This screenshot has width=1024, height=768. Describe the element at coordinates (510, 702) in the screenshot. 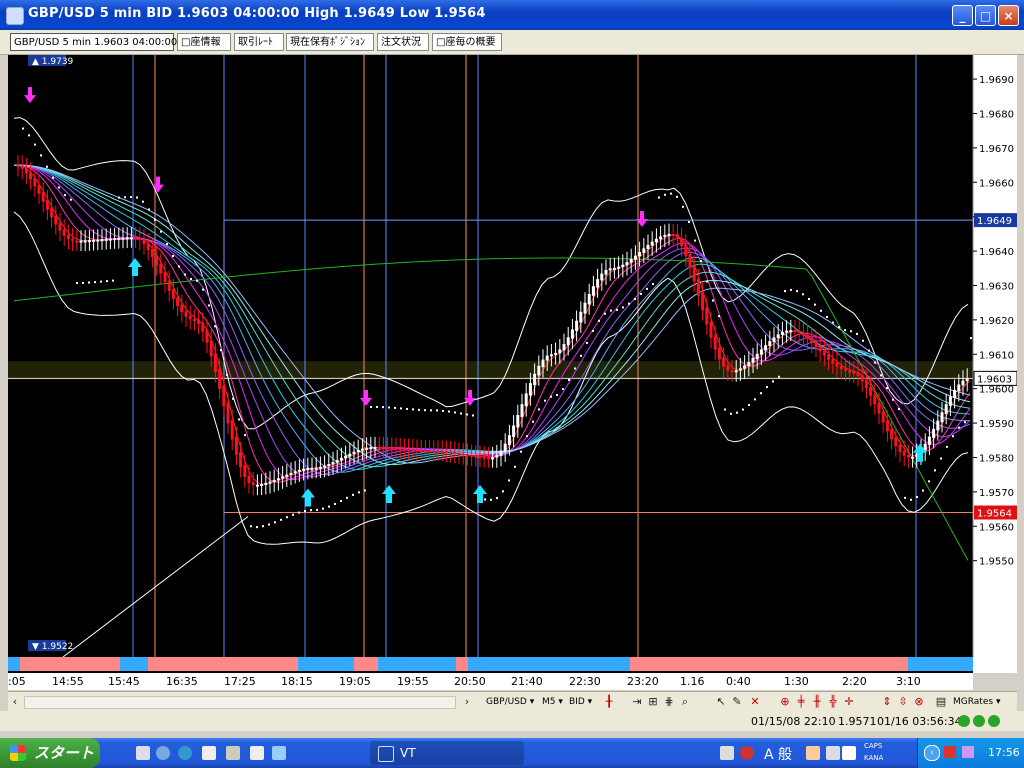

I see `symbol-select: GBP/USD ▾` at that location.